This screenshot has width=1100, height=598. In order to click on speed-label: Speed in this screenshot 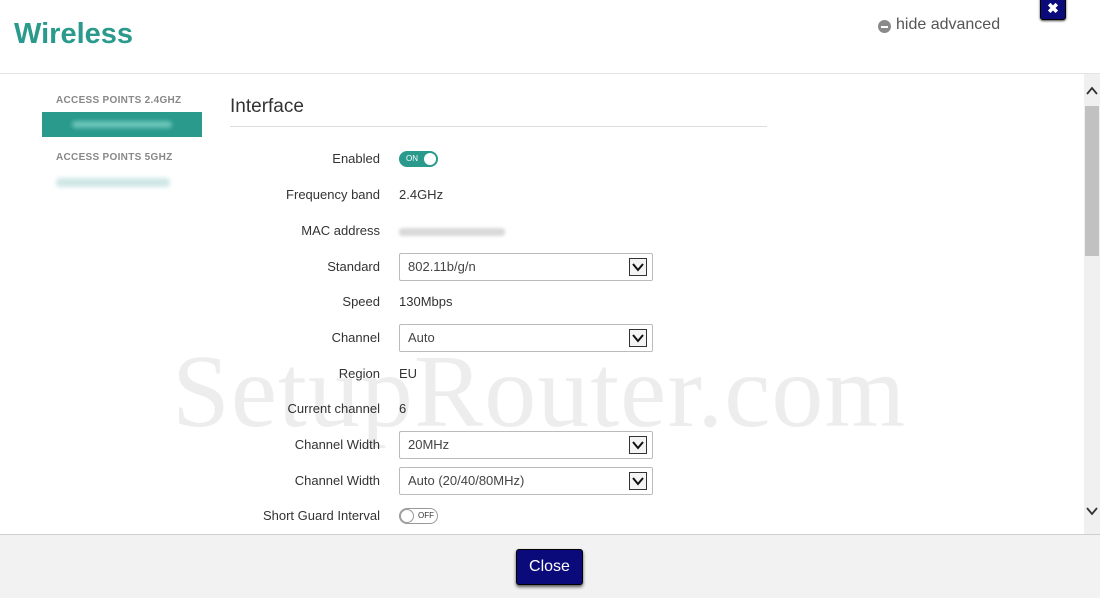, I will do `click(361, 301)`.